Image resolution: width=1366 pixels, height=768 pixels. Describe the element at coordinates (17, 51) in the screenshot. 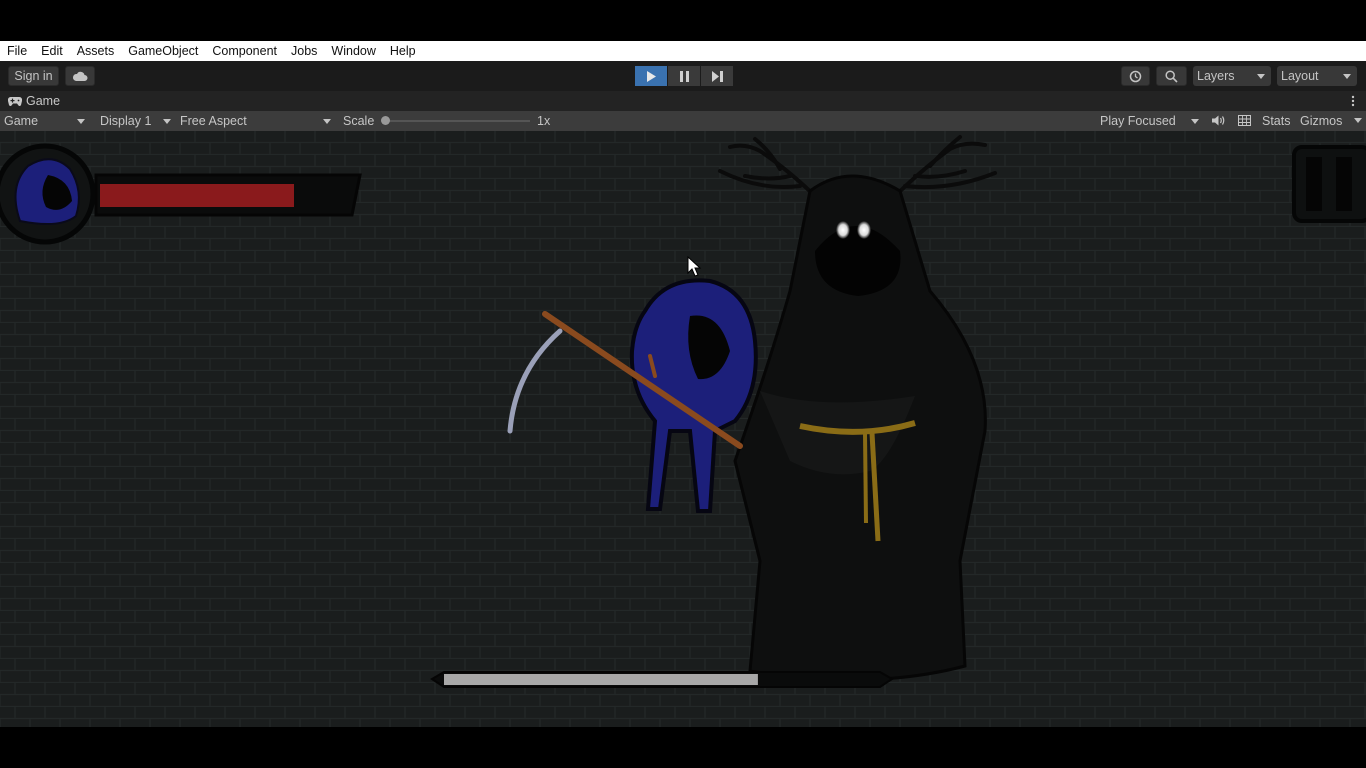

I see `menu-file: File` at that location.